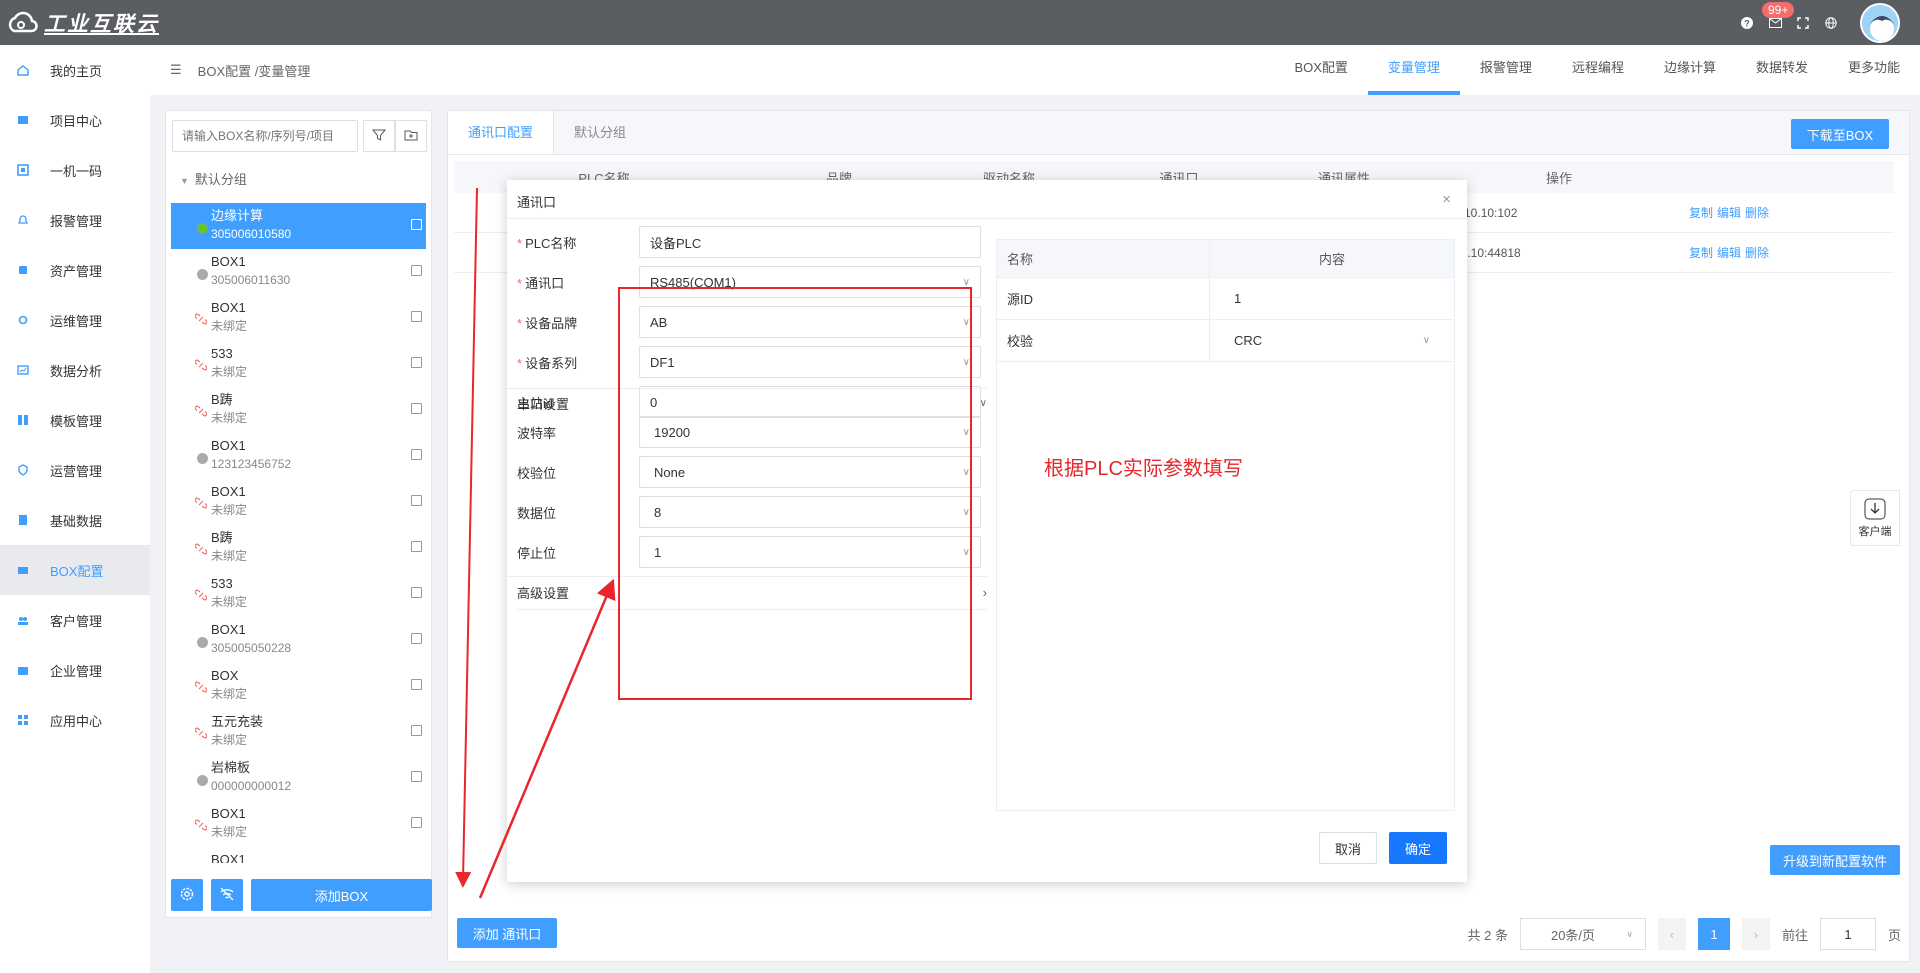  What do you see at coordinates (176, 70) in the screenshot?
I see `menu-toggle-icon: ☰` at bounding box center [176, 70].